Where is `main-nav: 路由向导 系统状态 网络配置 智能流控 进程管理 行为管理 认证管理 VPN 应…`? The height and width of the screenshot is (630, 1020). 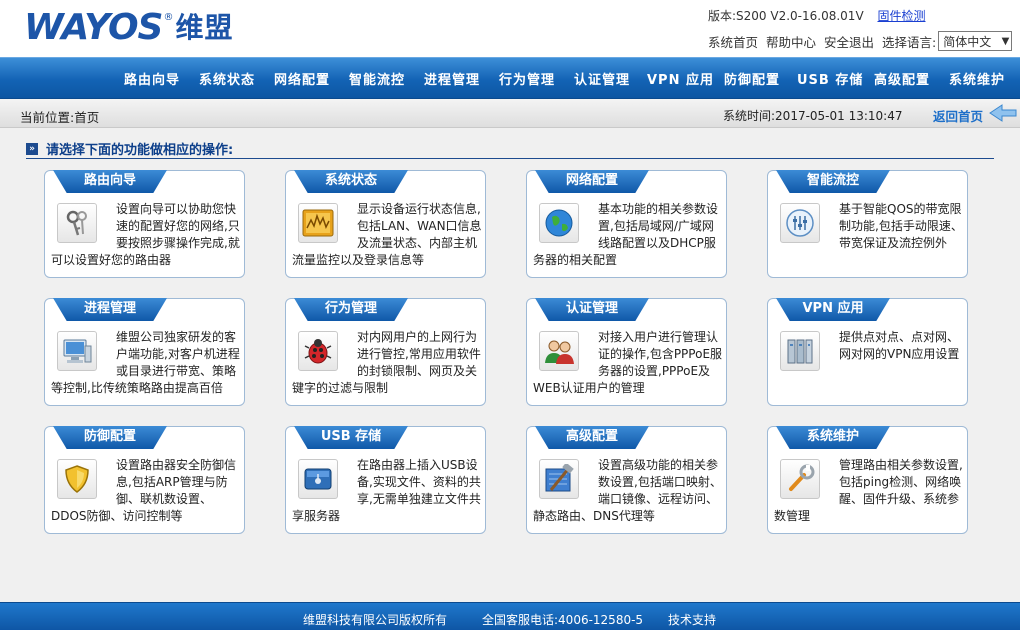 main-nav: 路由向导 系统状态 网络配置 智能流控 进程管理 行为管理 认证管理 VPN 应… is located at coordinates (510, 78).